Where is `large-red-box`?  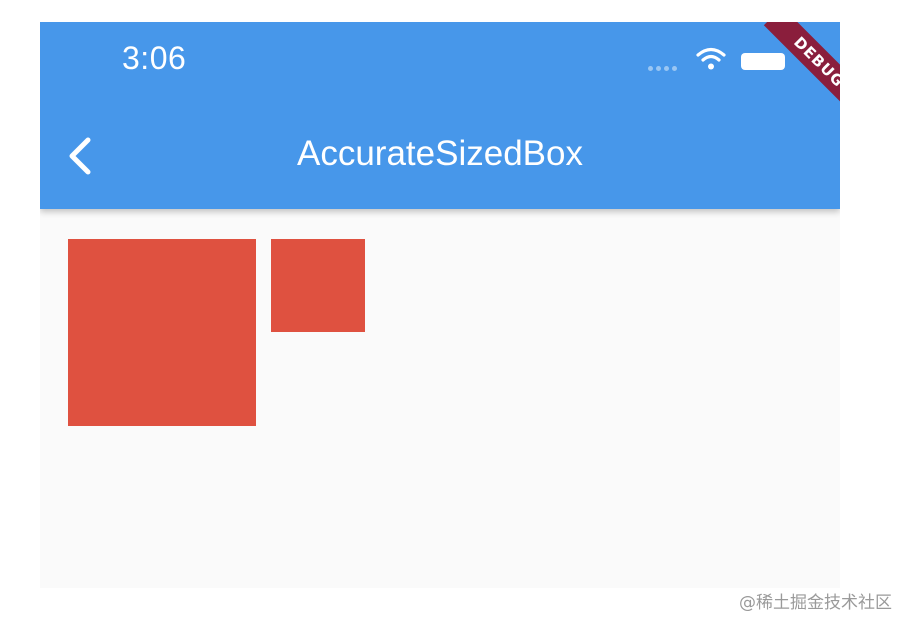 large-red-box is located at coordinates (162, 332).